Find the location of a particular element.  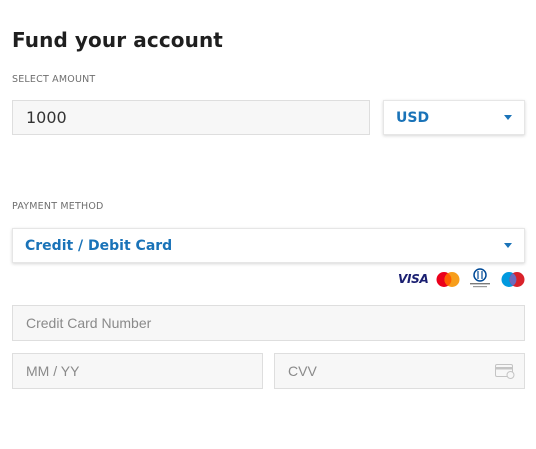

cvv-field: CVV is located at coordinates (399, 371).